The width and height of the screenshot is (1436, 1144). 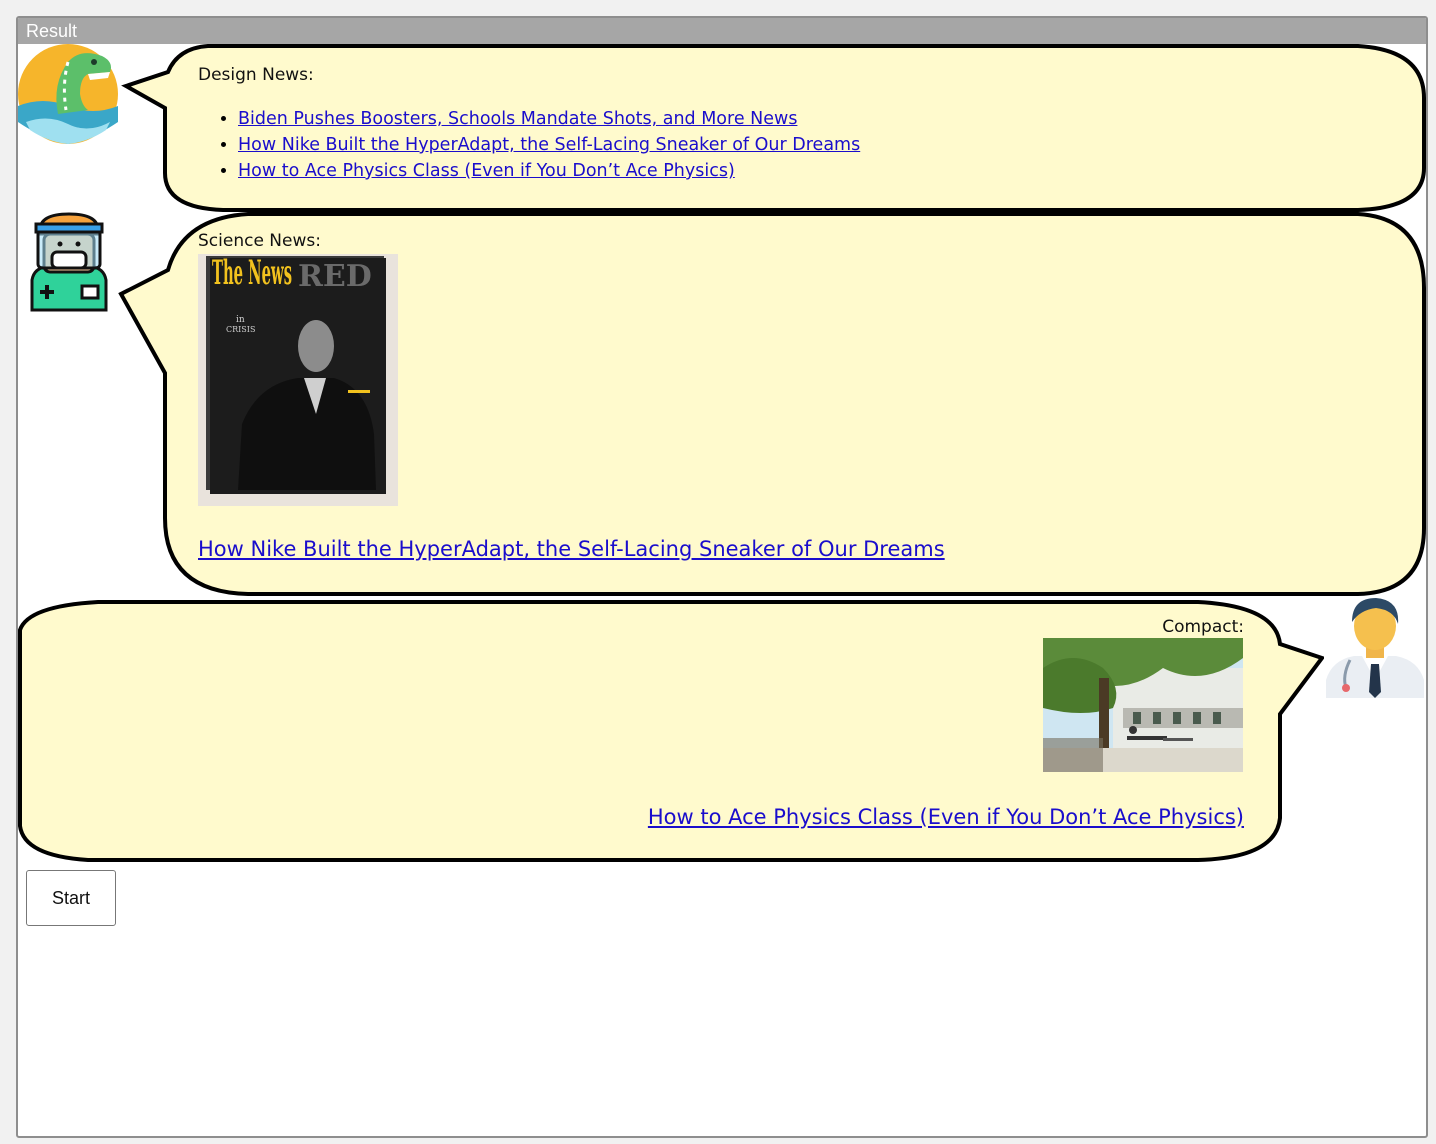 I want to click on magazine-masthead: RED, so click(x=335, y=276).